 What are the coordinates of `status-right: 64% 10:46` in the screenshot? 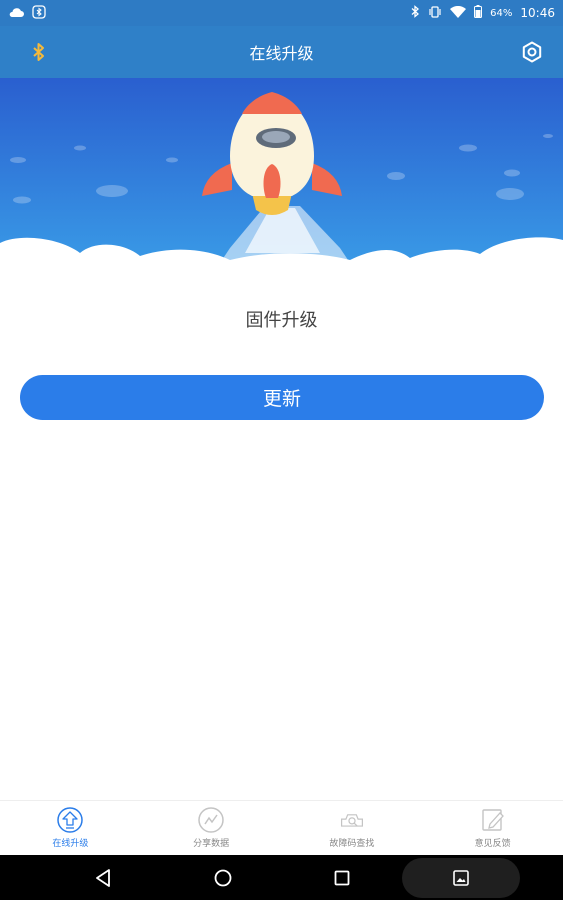 It's located at (483, 13).